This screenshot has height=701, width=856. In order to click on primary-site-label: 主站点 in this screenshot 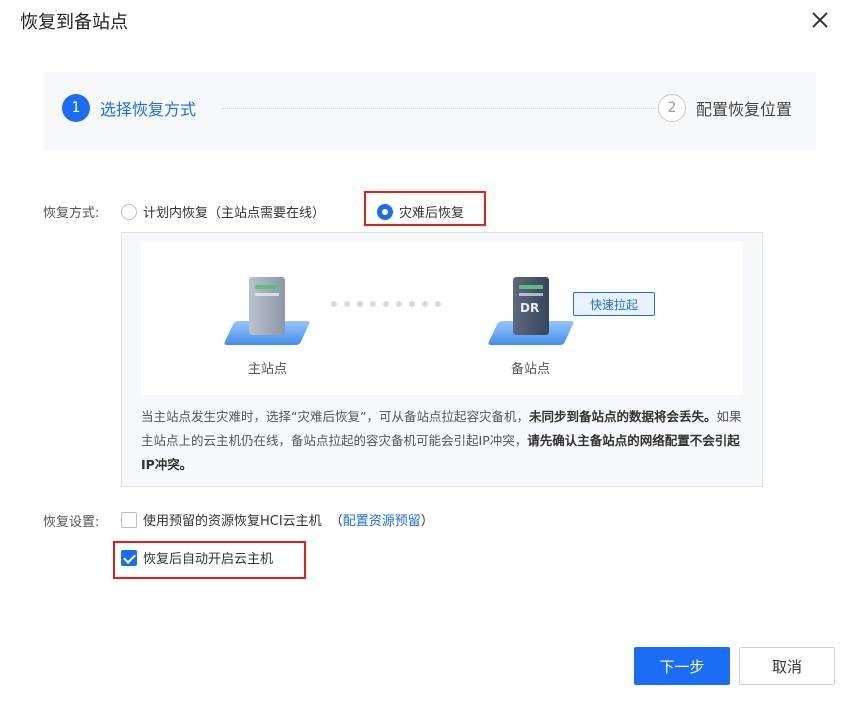, I will do `click(268, 369)`.